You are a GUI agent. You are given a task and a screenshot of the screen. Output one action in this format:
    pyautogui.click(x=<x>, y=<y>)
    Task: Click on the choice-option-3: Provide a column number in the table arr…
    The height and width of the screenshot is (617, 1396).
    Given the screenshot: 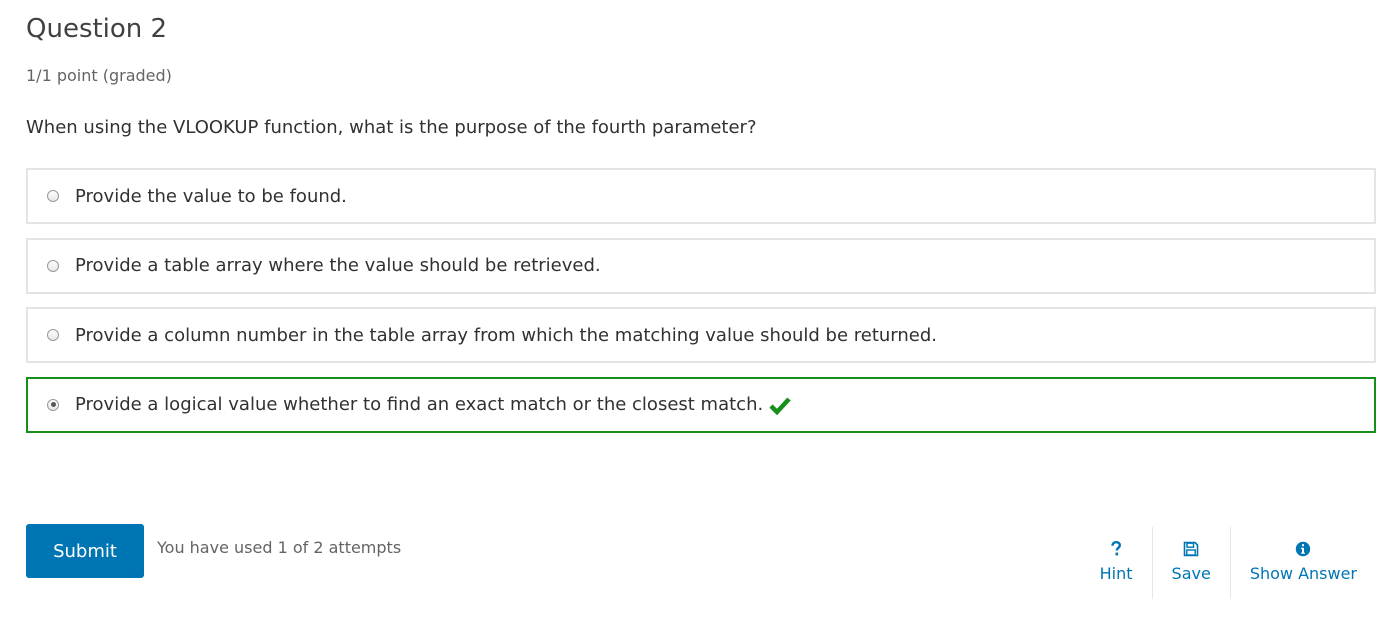 What is the action you would take?
    pyautogui.click(x=701, y=335)
    